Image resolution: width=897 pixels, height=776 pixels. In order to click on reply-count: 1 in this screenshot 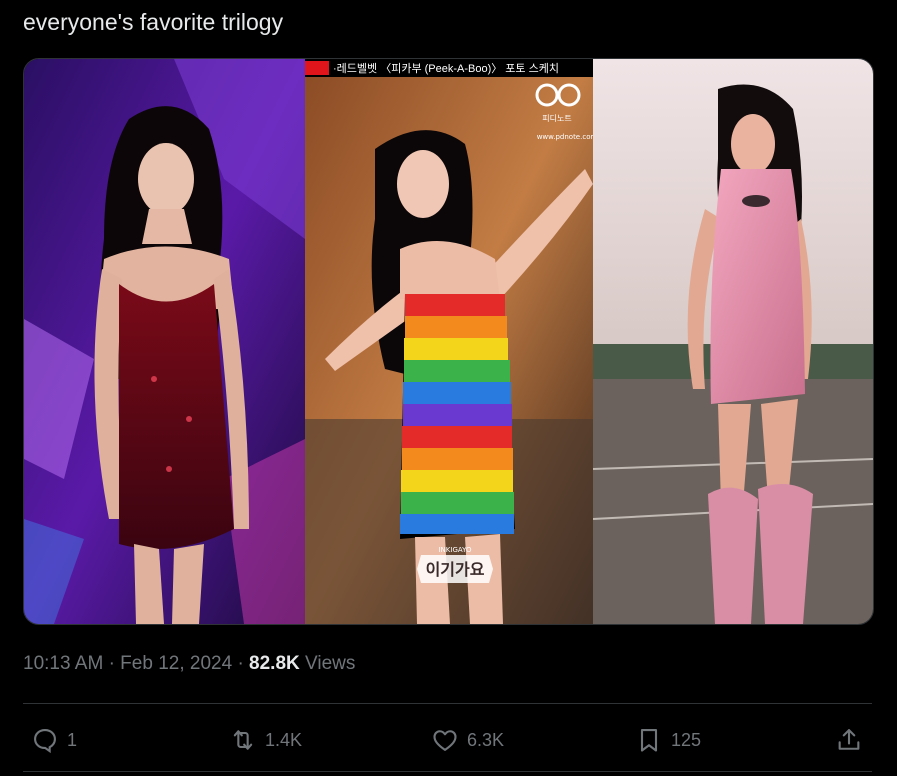, I will do `click(72, 739)`.